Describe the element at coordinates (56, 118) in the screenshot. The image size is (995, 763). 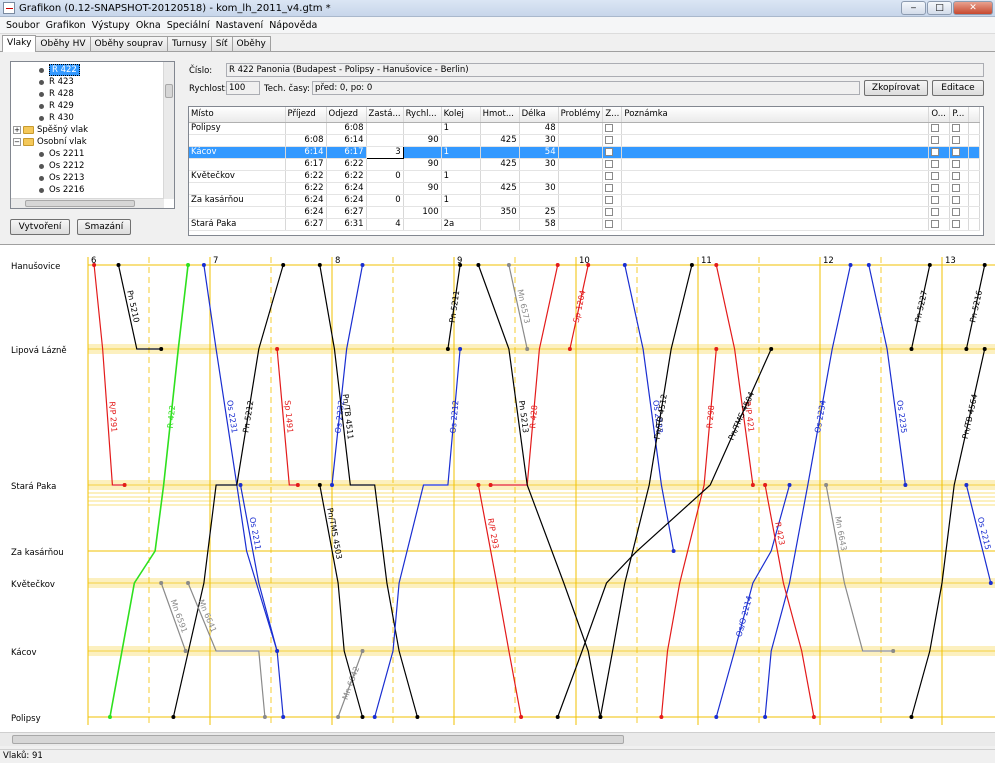
I see `tree-item: R 430` at that location.